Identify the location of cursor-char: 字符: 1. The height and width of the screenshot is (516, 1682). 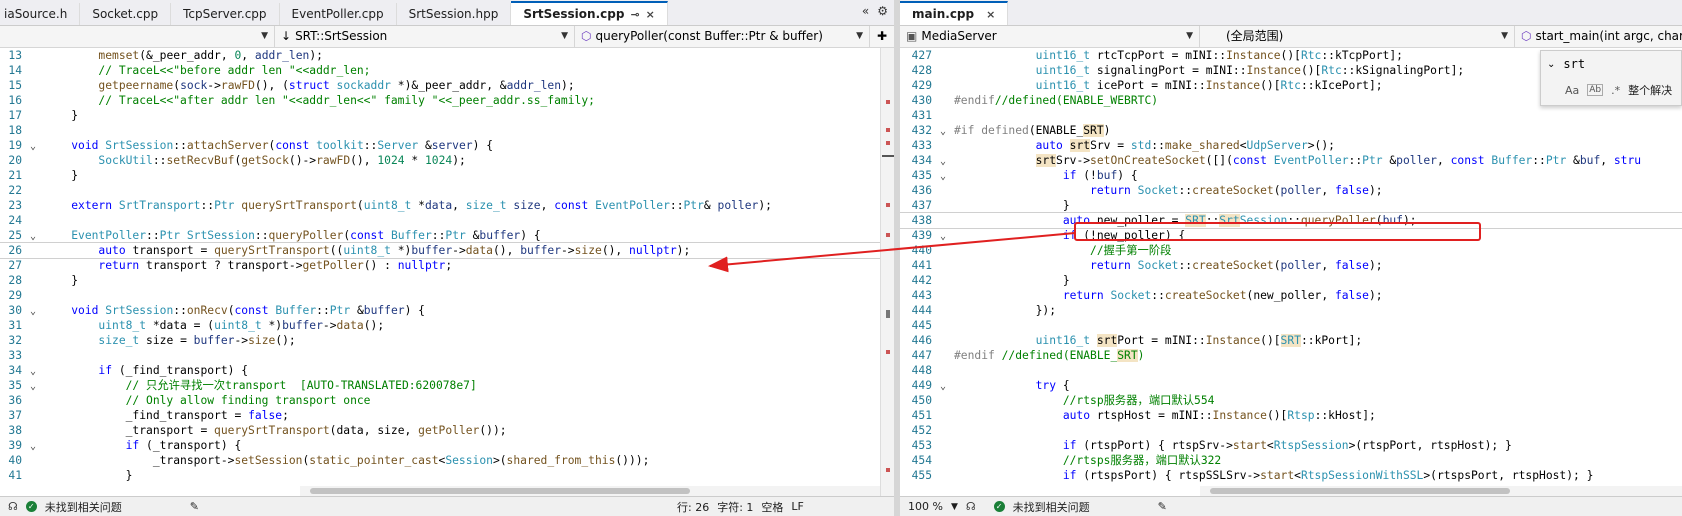
(735, 507).